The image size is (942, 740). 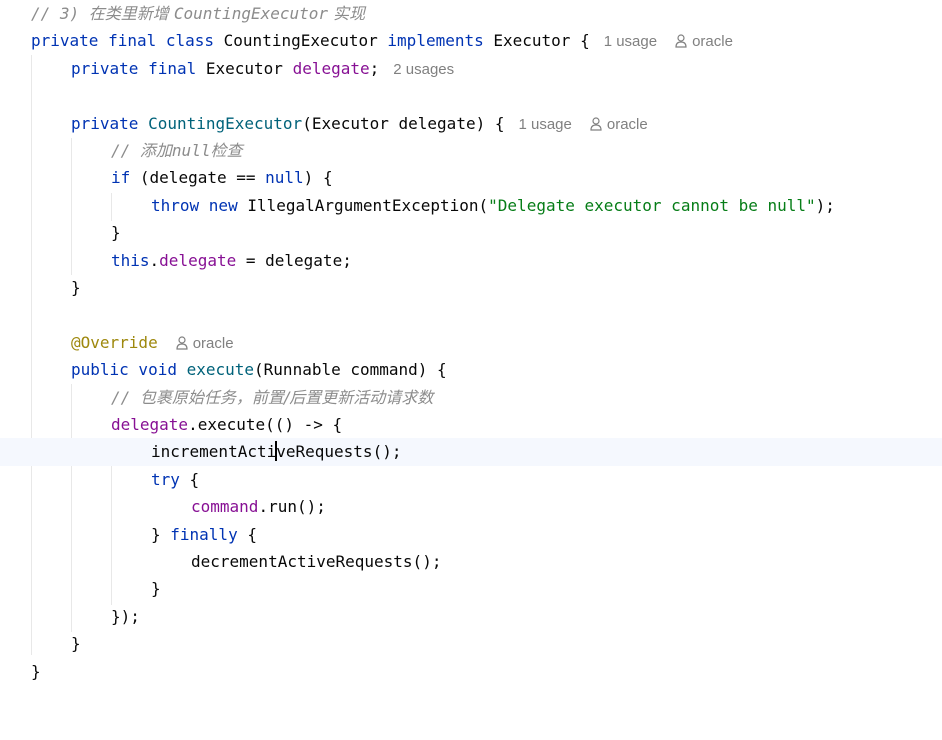 What do you see at coordinates (471, 177) in the screenshot?
I see `code-line: if (delegate == null) {` at bounding box center [471, 177].